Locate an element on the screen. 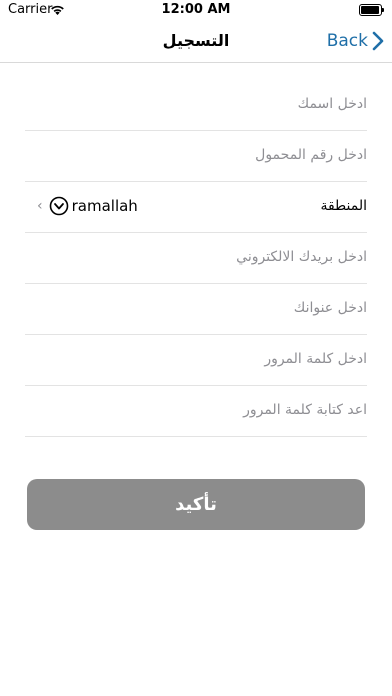 This screenshot has width=392, height=696. address-field: ادخل عنوانك is located at coordinates (196, 309).